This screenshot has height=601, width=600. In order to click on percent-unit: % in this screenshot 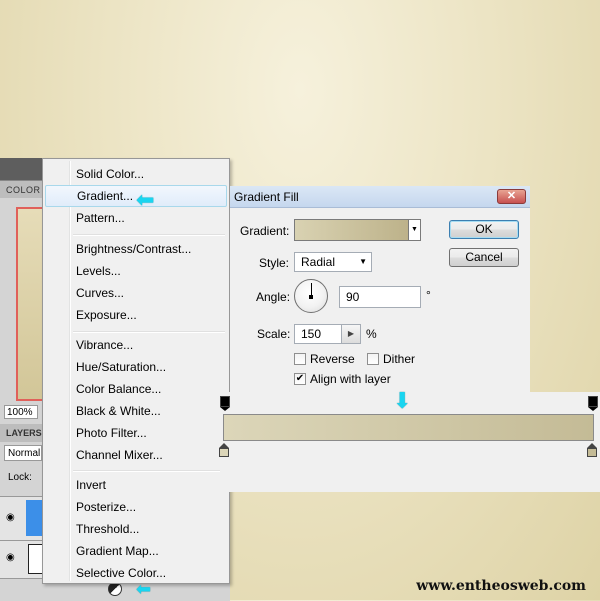, I will do `click(371, 334)`.